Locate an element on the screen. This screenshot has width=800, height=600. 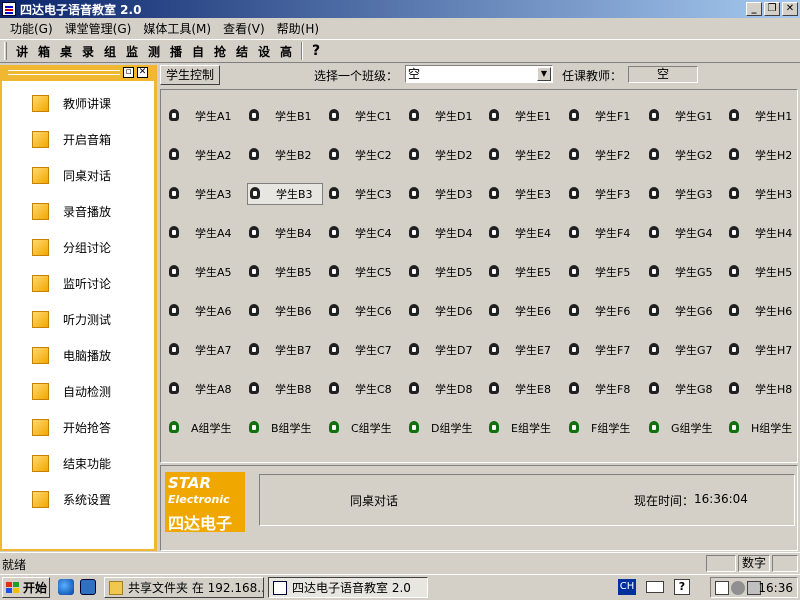
tool-advanced: 高 is located at coordinates (286, 51).